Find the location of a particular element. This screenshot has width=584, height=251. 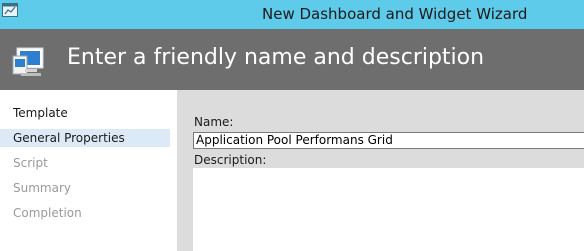

window-title: New Dashboard and Widget Wizard is located at coordinates (395, 14).